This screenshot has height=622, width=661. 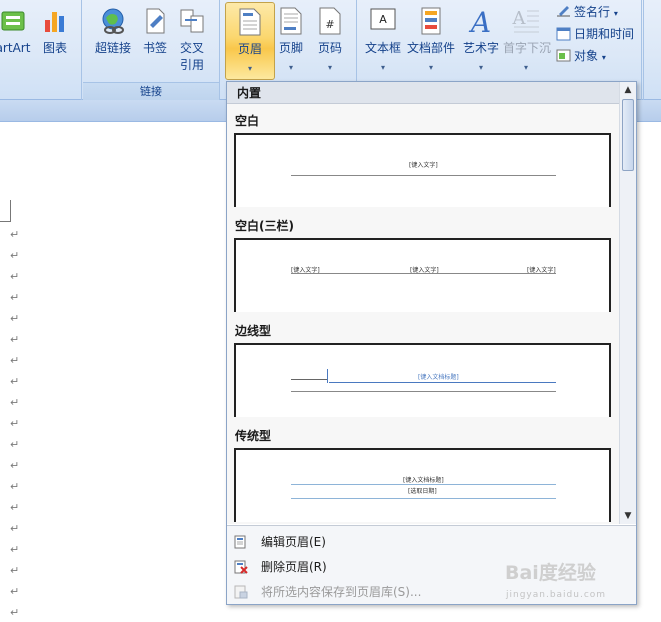 What do you see at coordinates (525, 67) in the screenshot?
I see `dropcap-dropdown-arrow-icon: ▾` at bounding box center [525, 67].